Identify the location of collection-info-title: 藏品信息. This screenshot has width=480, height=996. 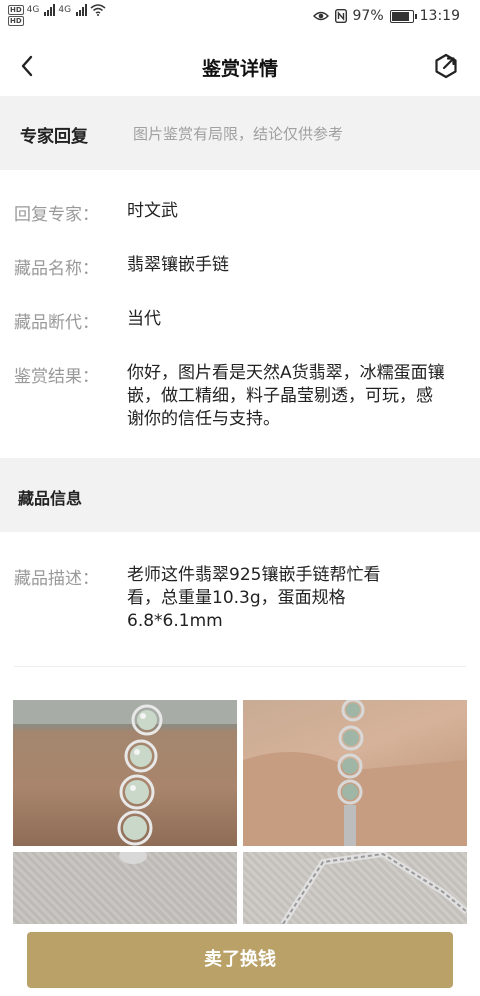
(50, 498).